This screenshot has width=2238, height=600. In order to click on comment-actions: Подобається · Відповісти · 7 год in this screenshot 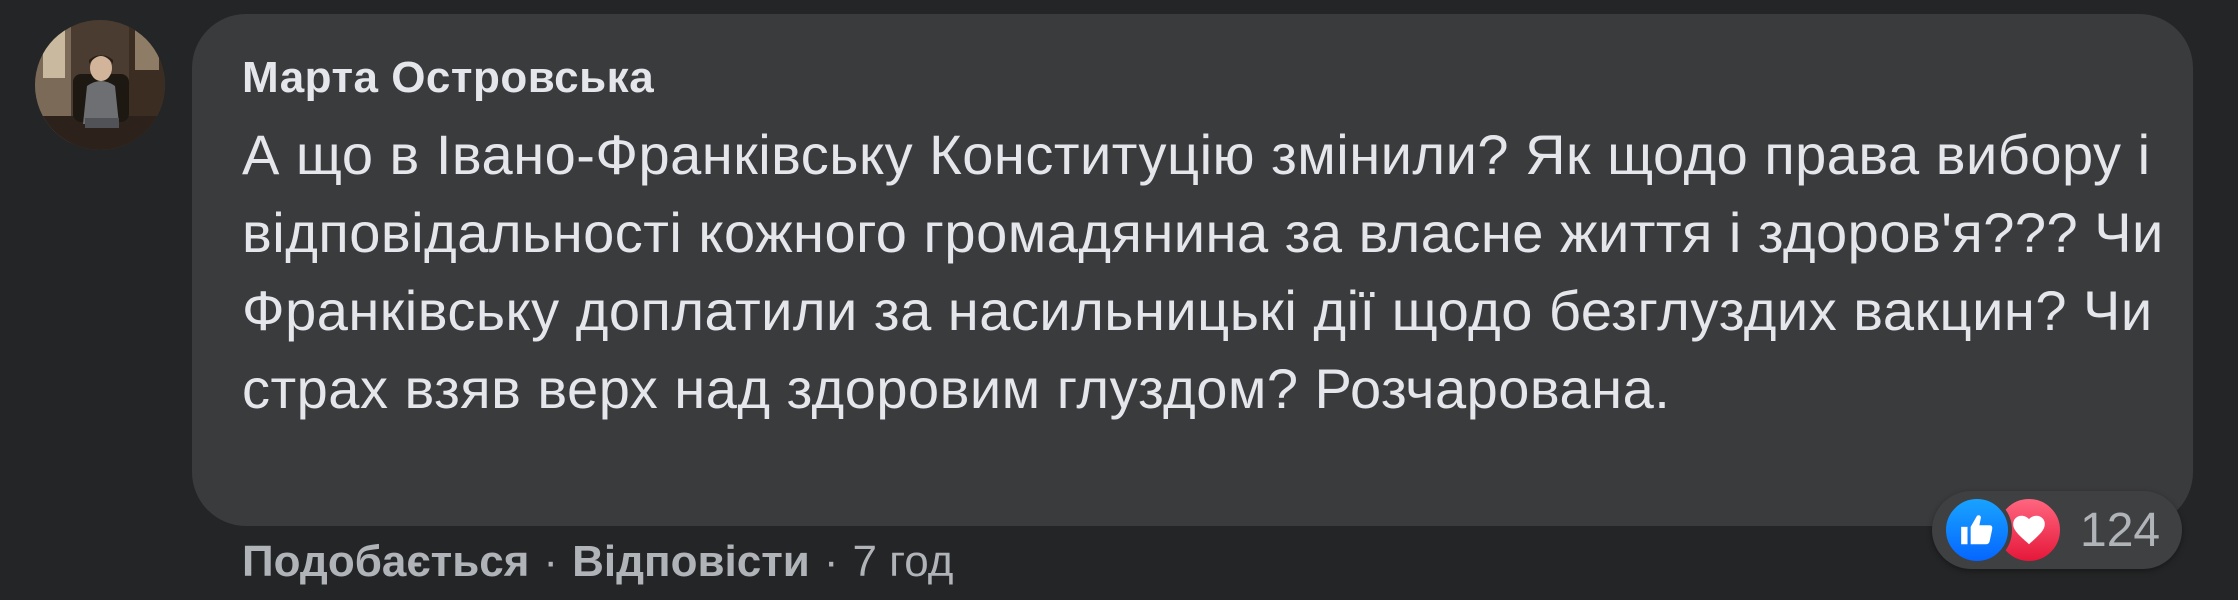, I will do `click(597, 562)`.